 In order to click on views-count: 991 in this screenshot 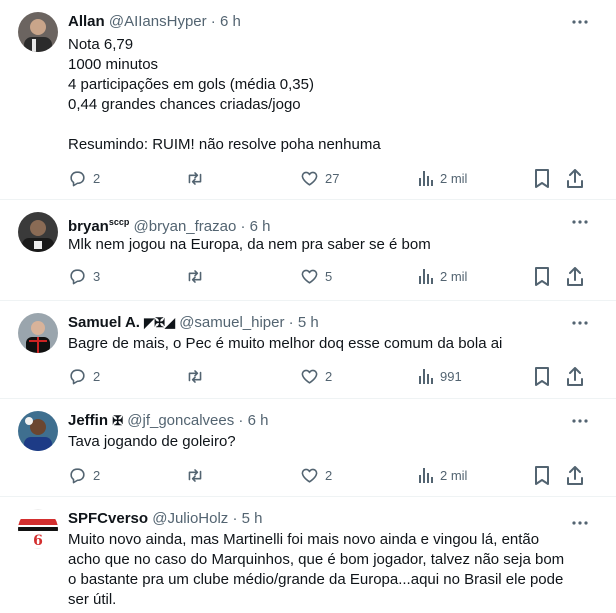, I will do `click(451, 376)`.